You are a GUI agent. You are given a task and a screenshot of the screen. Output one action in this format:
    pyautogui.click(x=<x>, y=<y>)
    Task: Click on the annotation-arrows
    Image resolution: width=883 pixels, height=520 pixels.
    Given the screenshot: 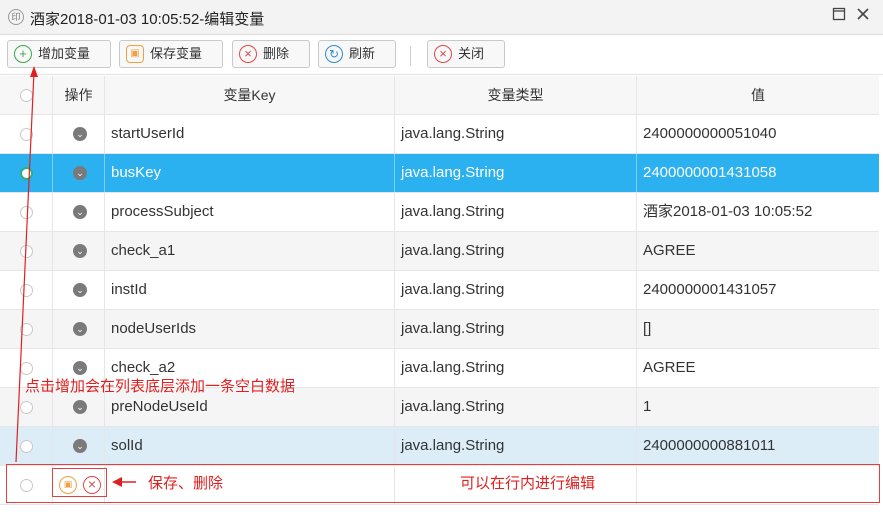 What is the action you would take?
    pyautogui.click(x=75, y=276)
    